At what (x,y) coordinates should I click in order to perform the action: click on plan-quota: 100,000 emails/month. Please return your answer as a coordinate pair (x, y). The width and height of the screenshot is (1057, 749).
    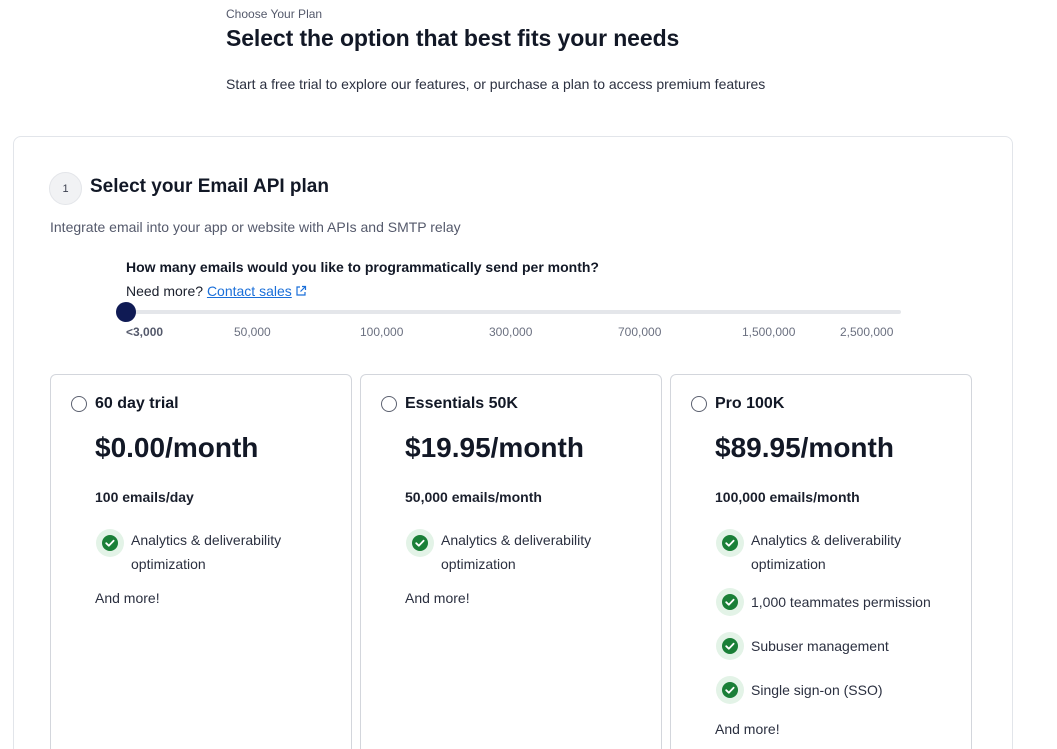
    Looking at the image, I should click on (787, 497).